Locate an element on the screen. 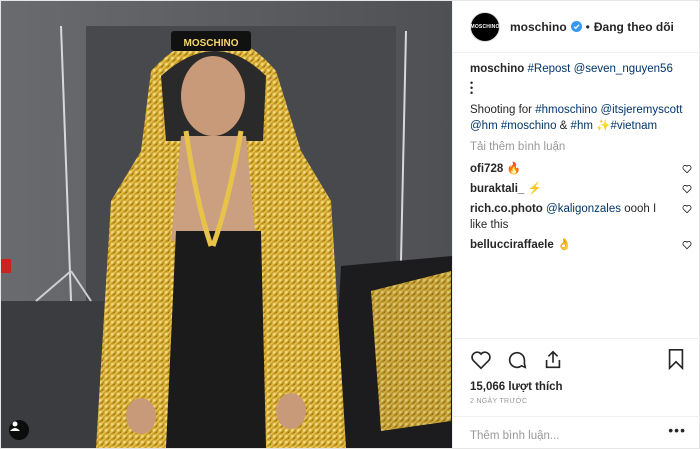  header-username-link: moschino is located at coordinates (538, 27).